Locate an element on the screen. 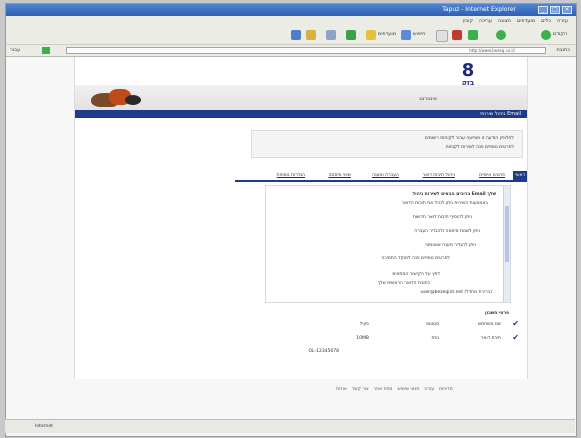  go-button: עבור is located at coordinates (15, 50).